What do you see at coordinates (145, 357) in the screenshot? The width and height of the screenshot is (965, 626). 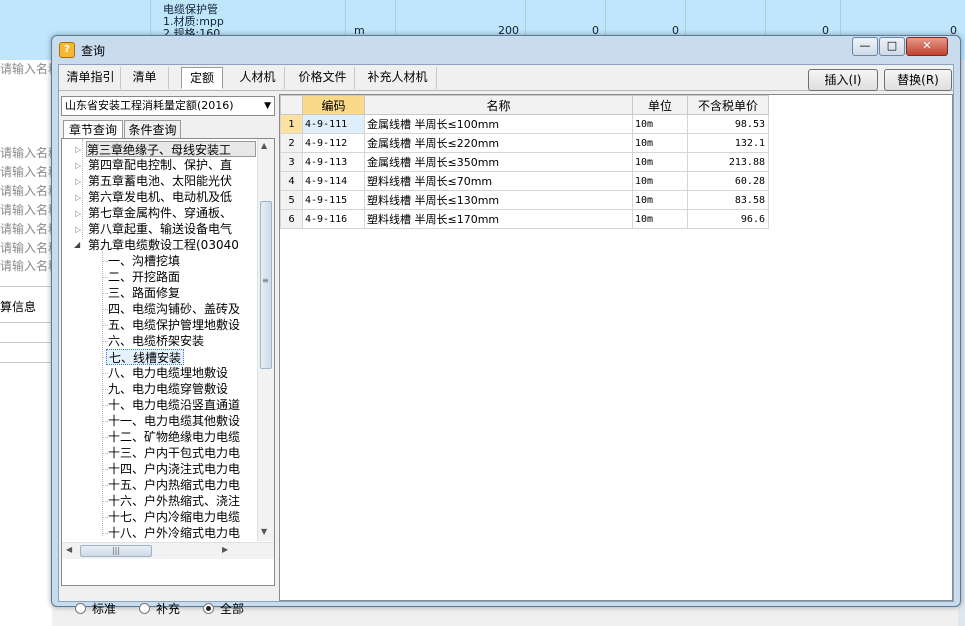 I see `tree-node-section-selected: 七、线槽安装` at bounding box center [145, 357].